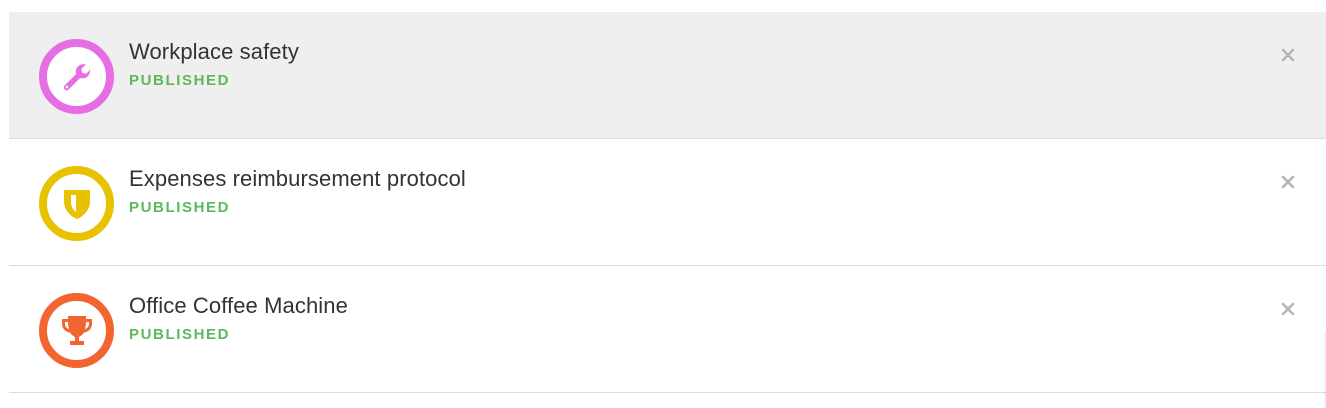  I want to click on wrench-icon, so click(77, 77).